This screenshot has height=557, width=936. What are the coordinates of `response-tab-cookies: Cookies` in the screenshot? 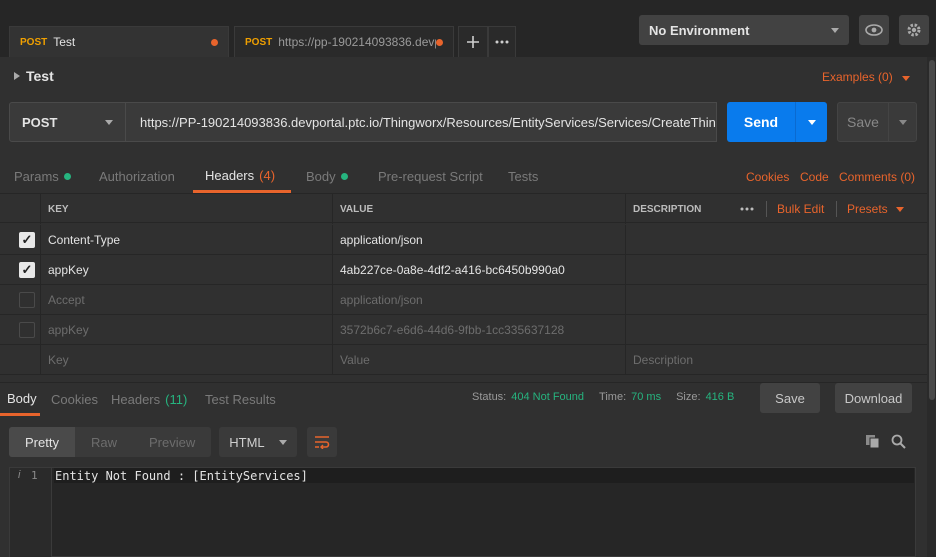 It's located at (74, 399).